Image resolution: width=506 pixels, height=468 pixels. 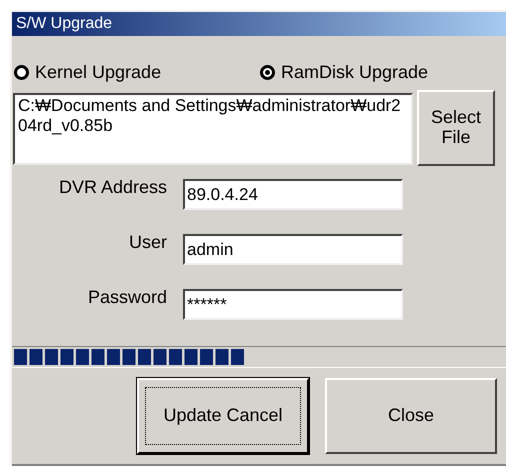 What do you see at coordinates (383, 72) in the screenshot?
I see `radio-option: RamDisk Upgrade` at bounding box center [383, 72].